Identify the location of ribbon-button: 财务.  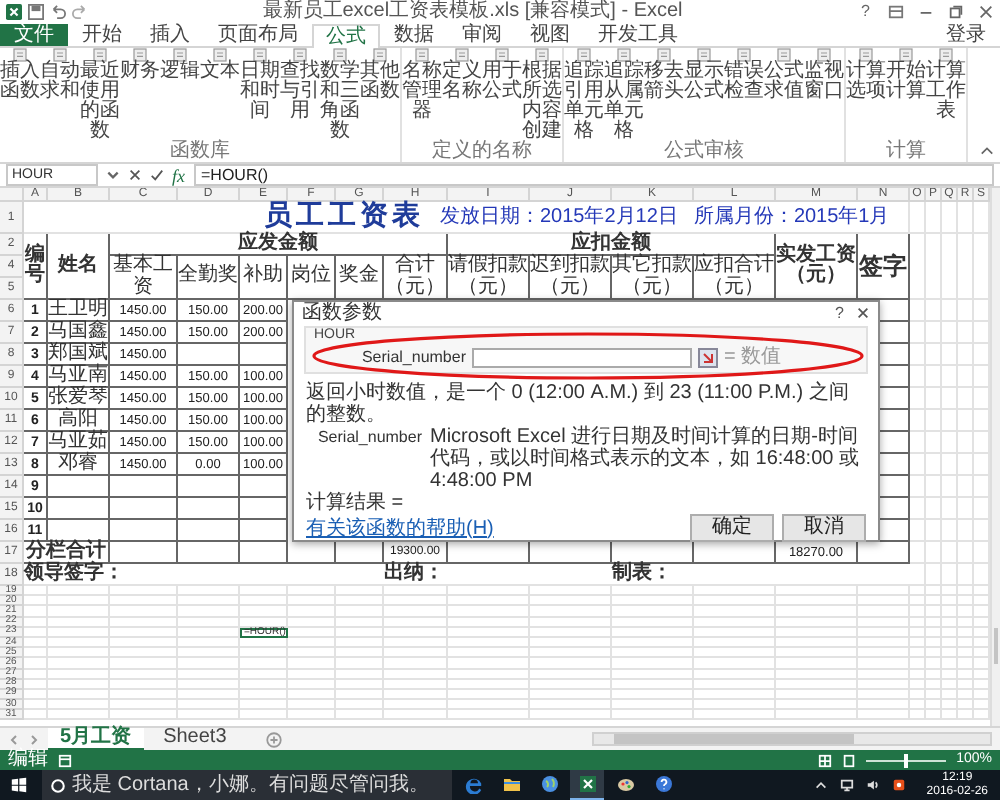
(140, 95).